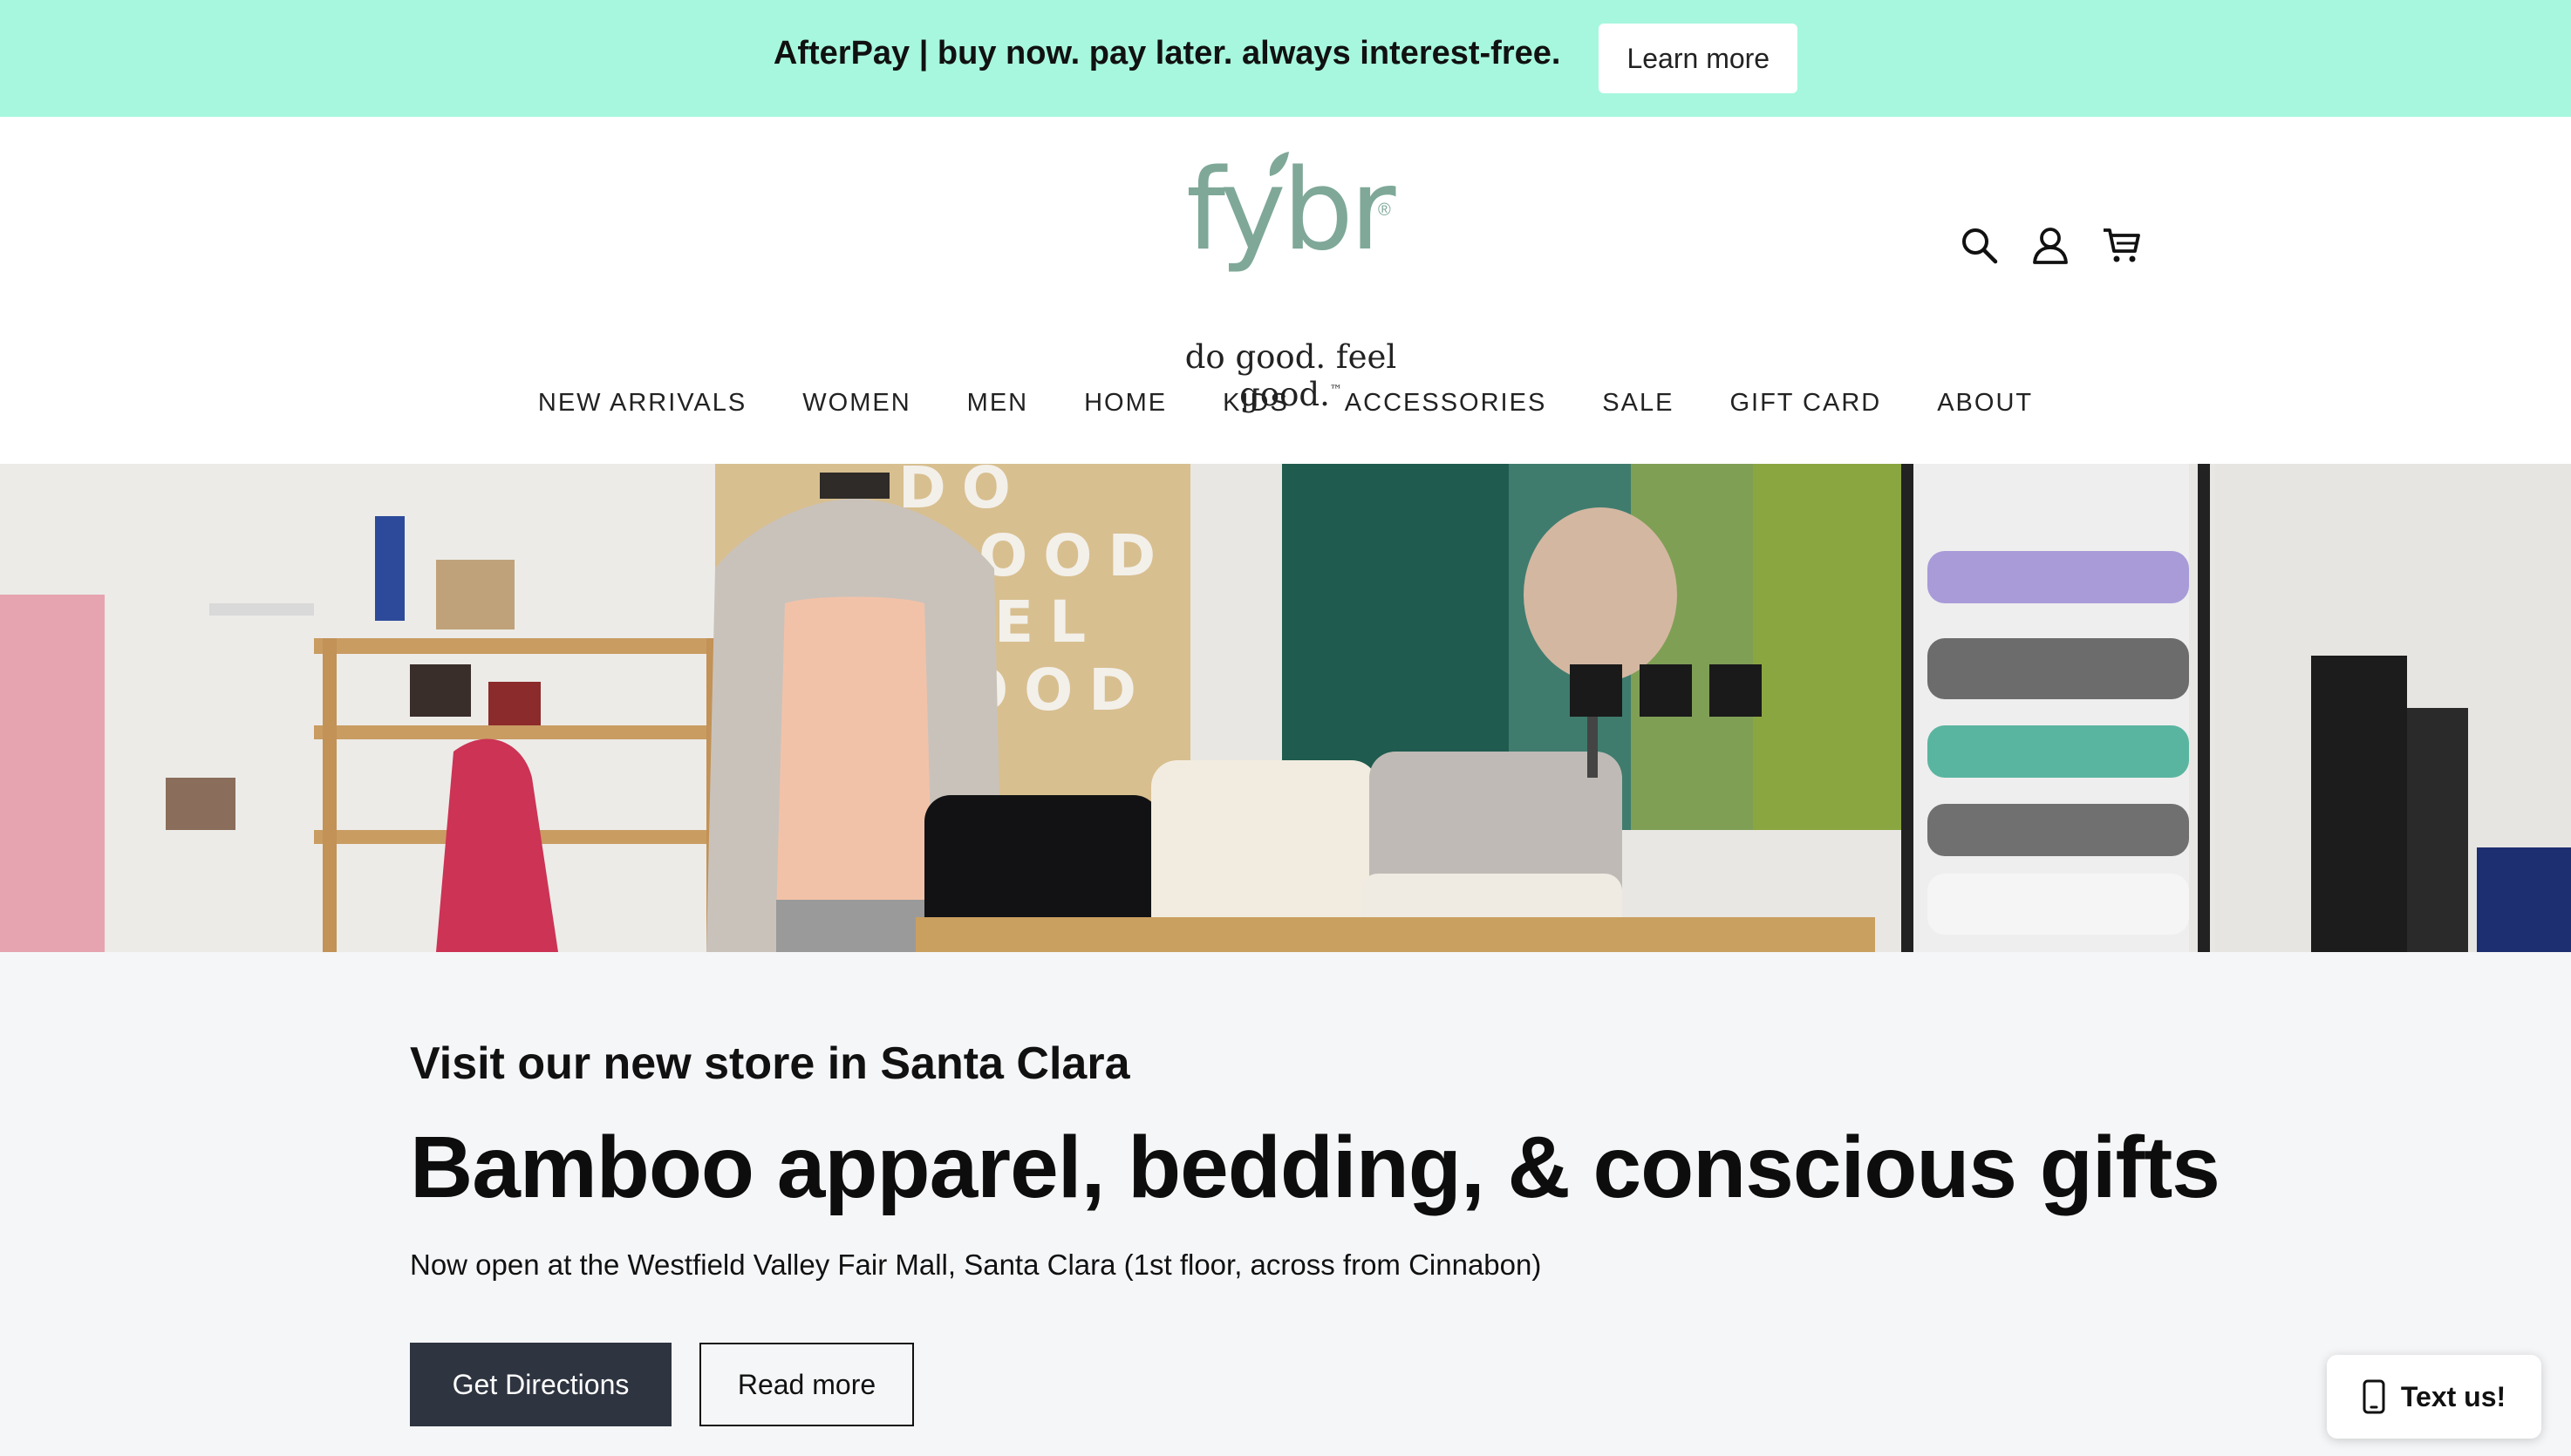  Describe the element at coordinates (856, 403) in the screenshot. I see `nav-item-women: WOMEN` at that location.